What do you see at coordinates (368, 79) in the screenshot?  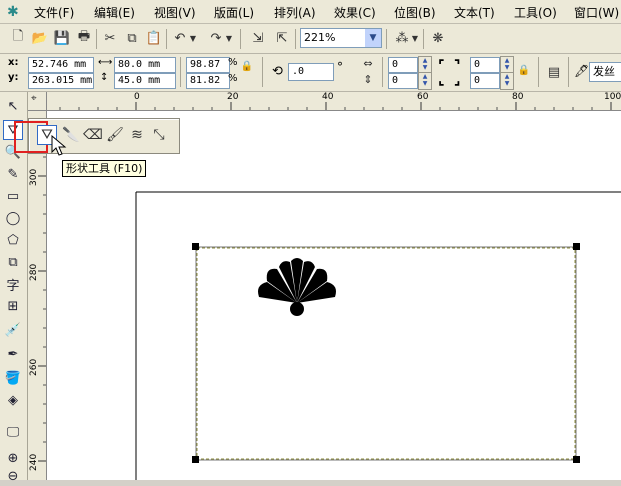 I see `mirror-vertical-icon: ⇕` at bounding box center [368, 79].